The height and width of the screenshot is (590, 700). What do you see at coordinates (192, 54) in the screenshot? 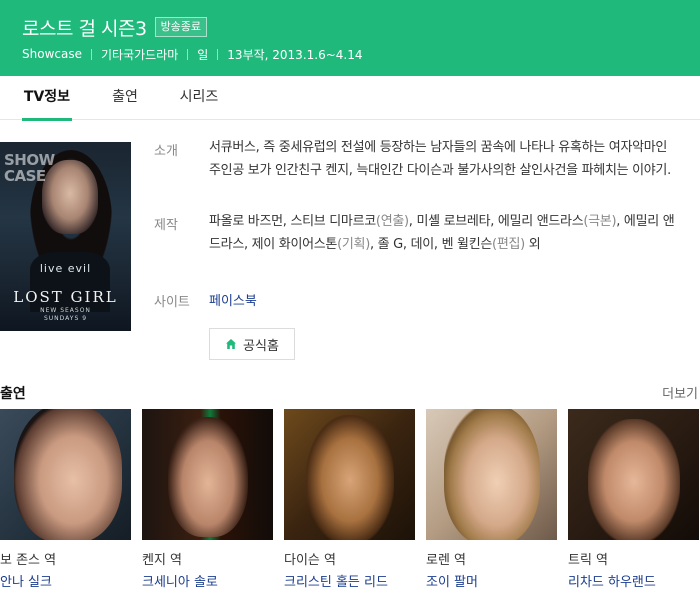
I see `program-meta: Showcase 기타국가드라마 일 13부작, 2013.1.6~4.14` at bounding box center [192, 54].